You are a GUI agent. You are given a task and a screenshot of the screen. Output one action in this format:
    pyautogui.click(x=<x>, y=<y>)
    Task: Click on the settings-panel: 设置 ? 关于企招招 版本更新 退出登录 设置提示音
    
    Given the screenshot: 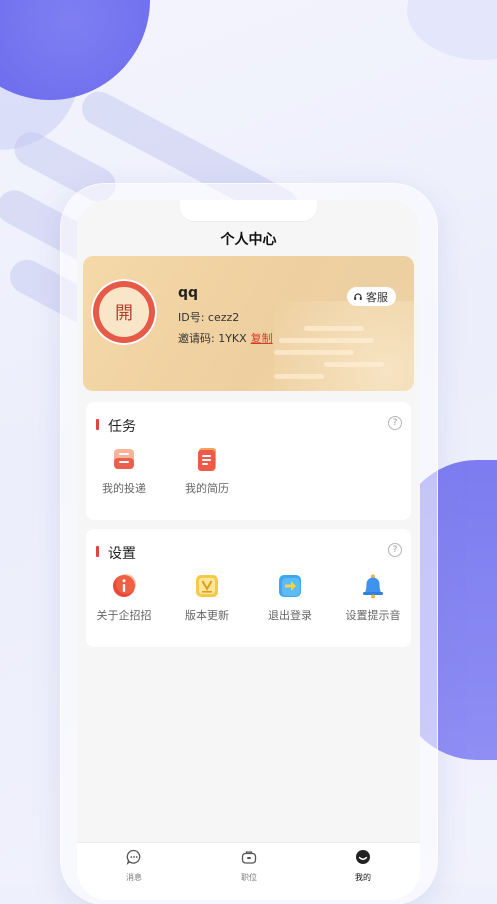 What is the action you would take?
    pyautogui.click(x=248, y=588)
    